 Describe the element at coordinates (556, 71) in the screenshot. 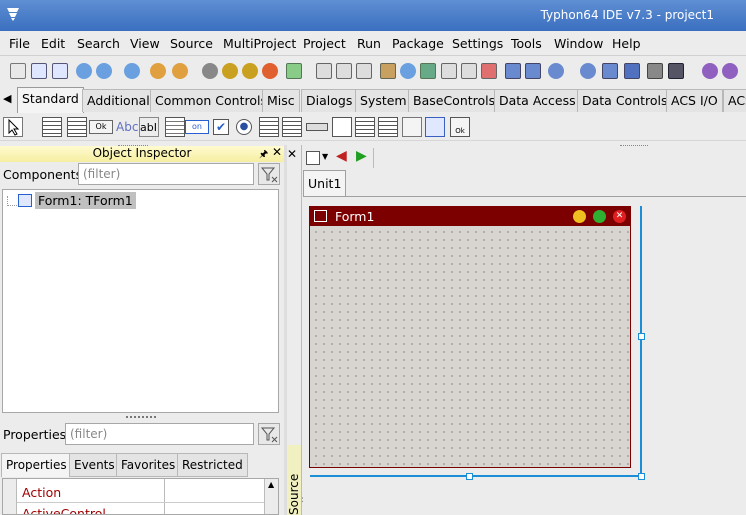

I see `step-over-icon` at that location.